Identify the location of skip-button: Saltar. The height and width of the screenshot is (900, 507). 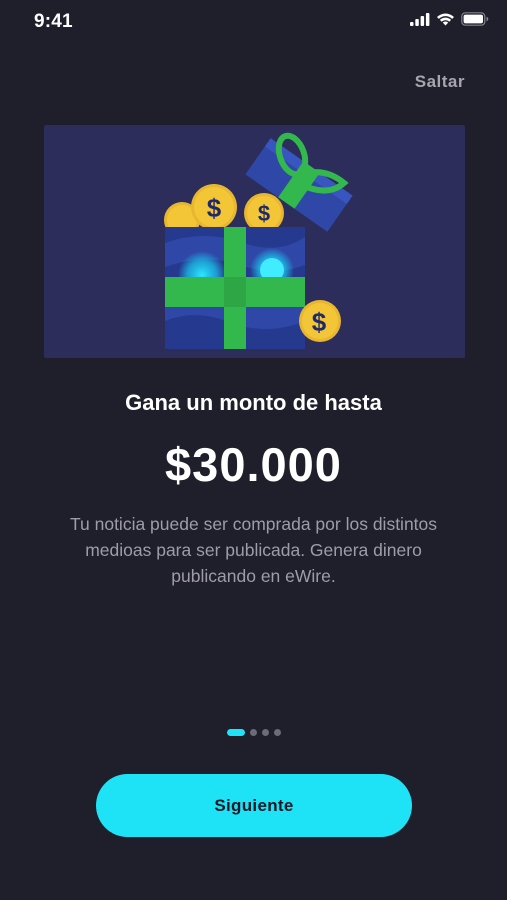
(440, 82).